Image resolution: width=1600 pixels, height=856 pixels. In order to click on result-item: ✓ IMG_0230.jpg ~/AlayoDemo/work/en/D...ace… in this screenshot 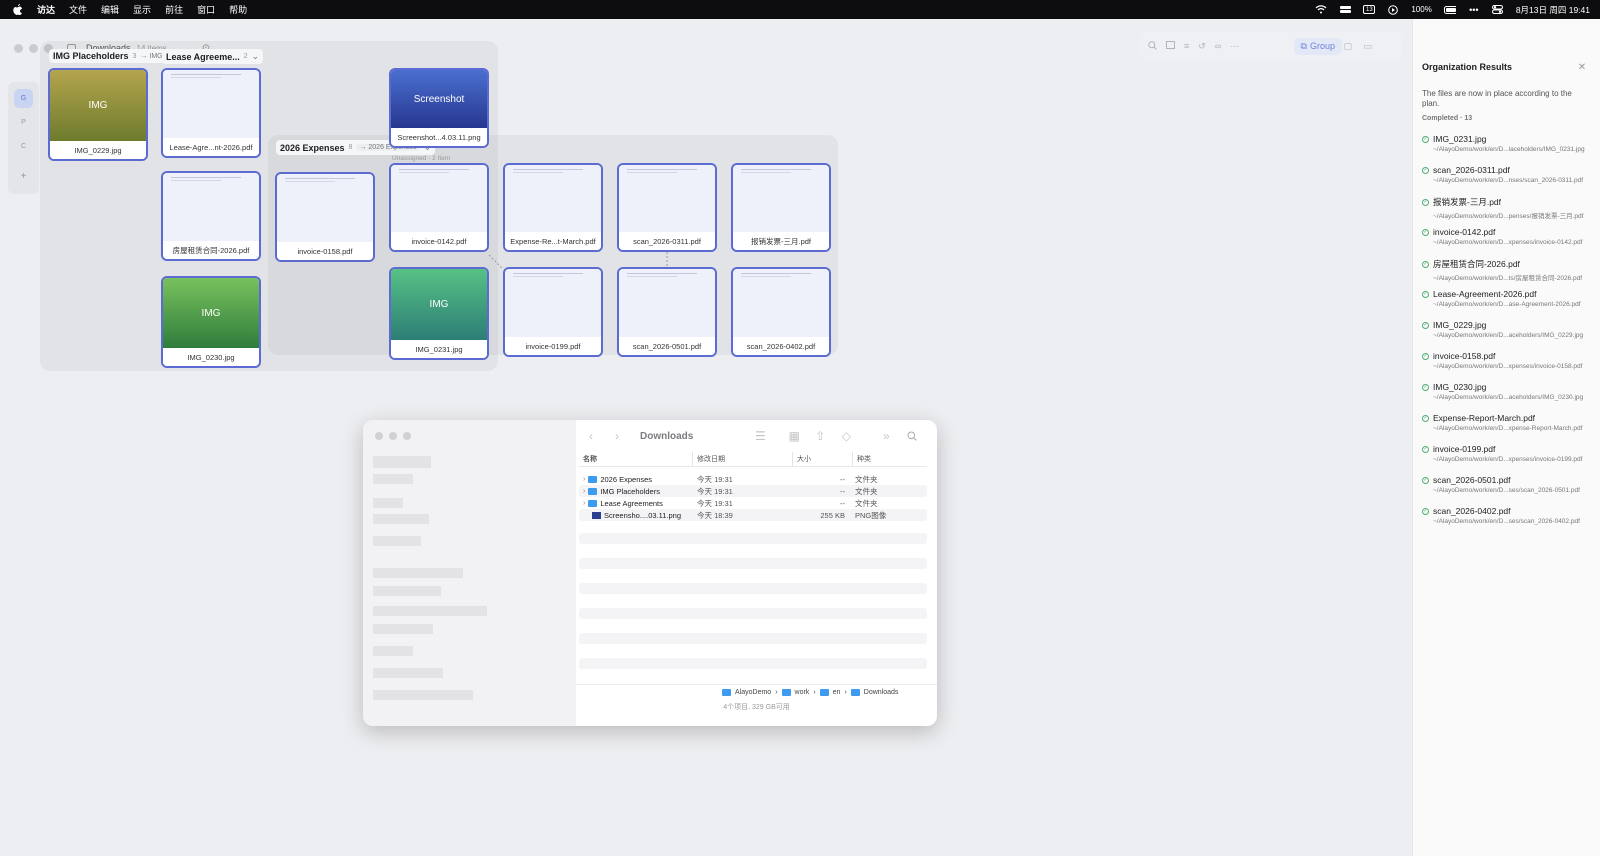, I will do `click(1510, 391)`.